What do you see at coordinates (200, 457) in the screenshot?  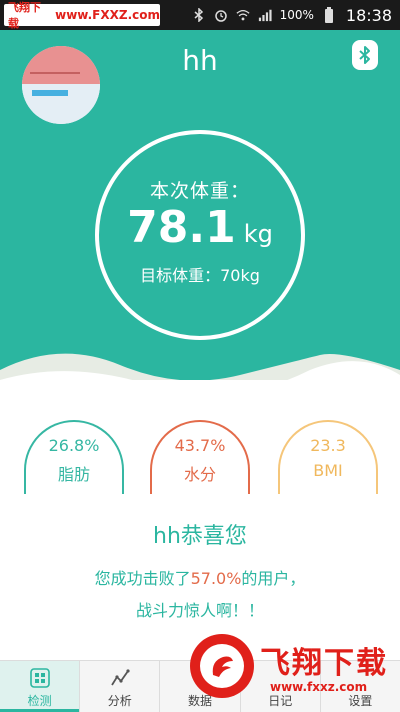 I see `metric-water: 43.7% 水分` at bounding box center [200, 457].